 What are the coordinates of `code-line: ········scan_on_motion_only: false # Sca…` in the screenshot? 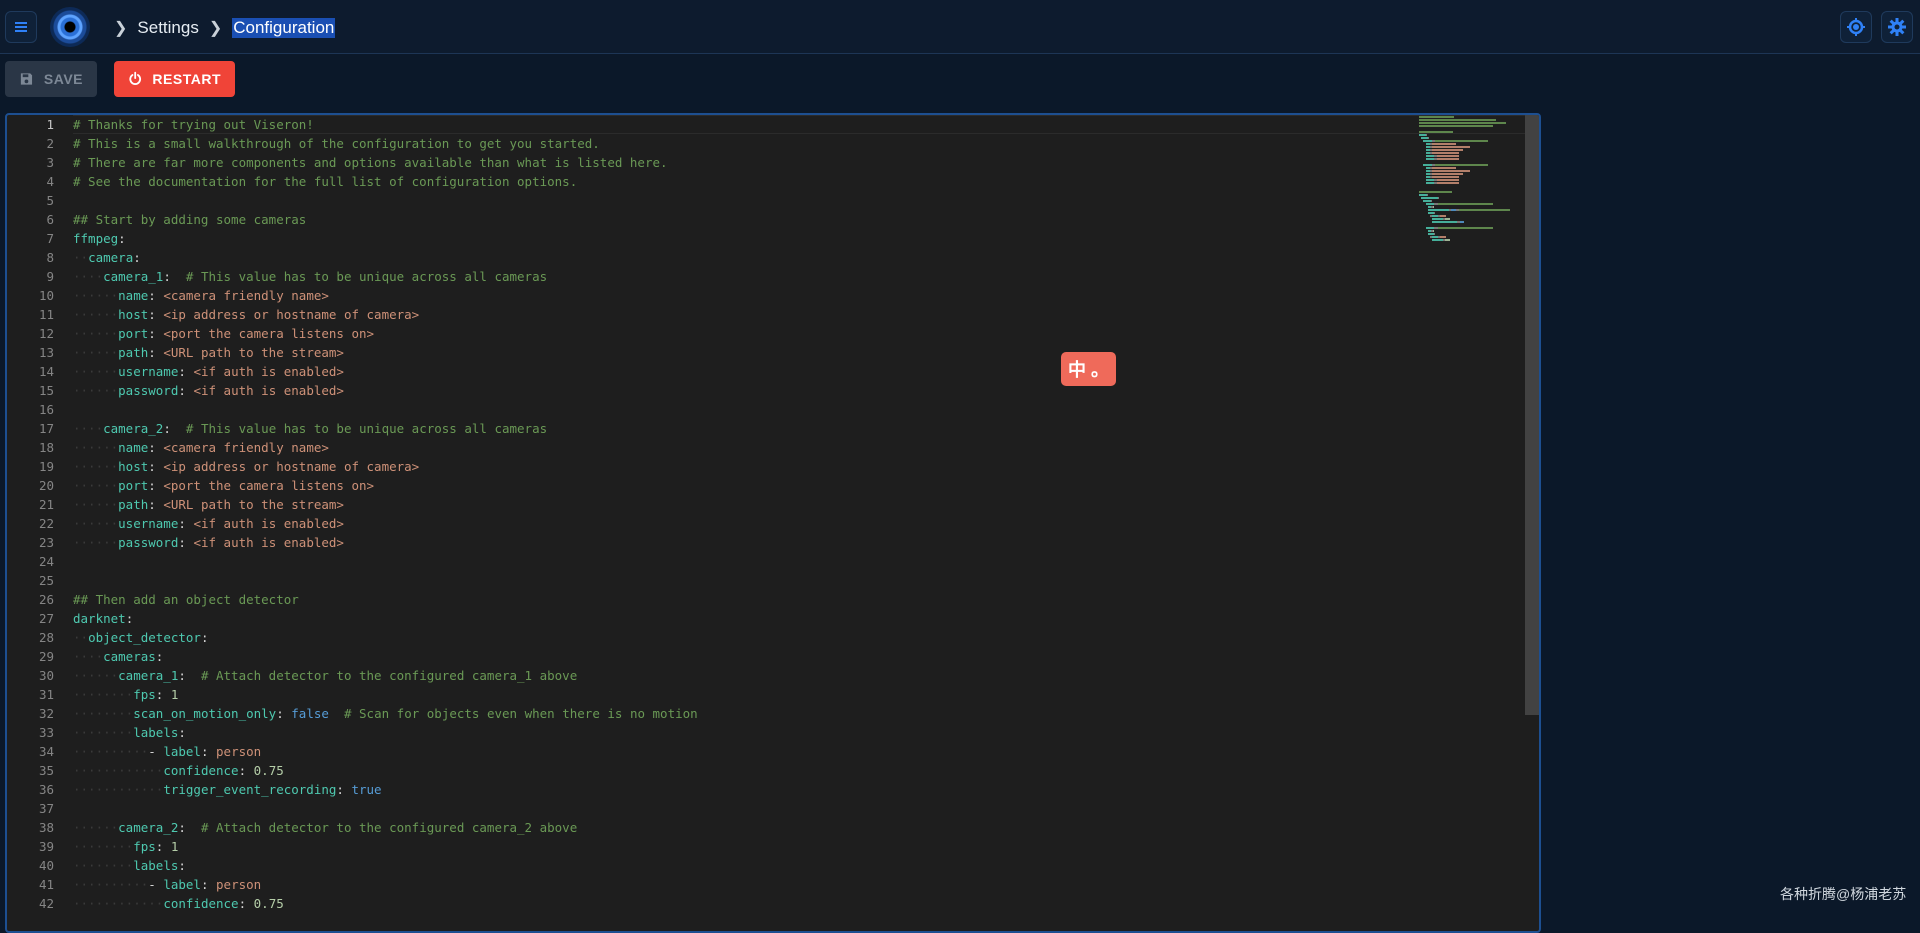 It's located at (746, 713).